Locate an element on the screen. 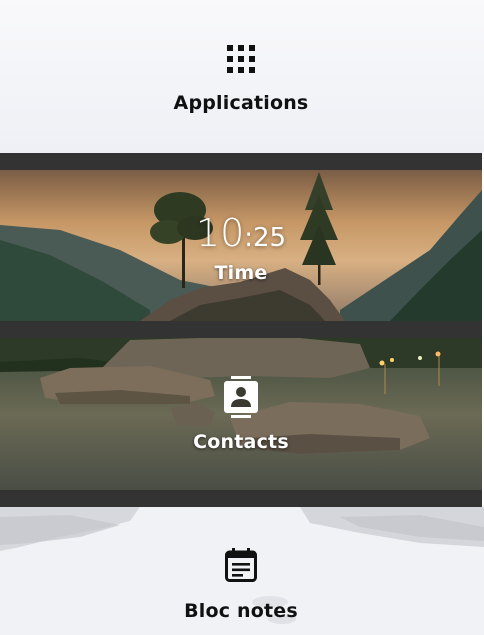  notepad-icon is located at coordinates (241, 565).